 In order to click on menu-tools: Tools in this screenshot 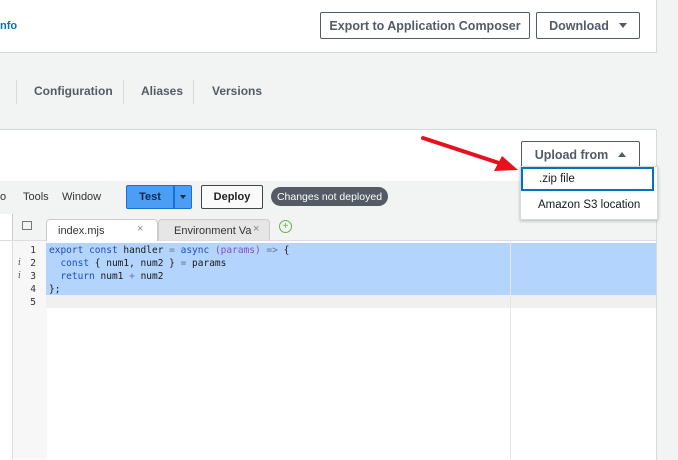, I will do `click(36, 197)`.